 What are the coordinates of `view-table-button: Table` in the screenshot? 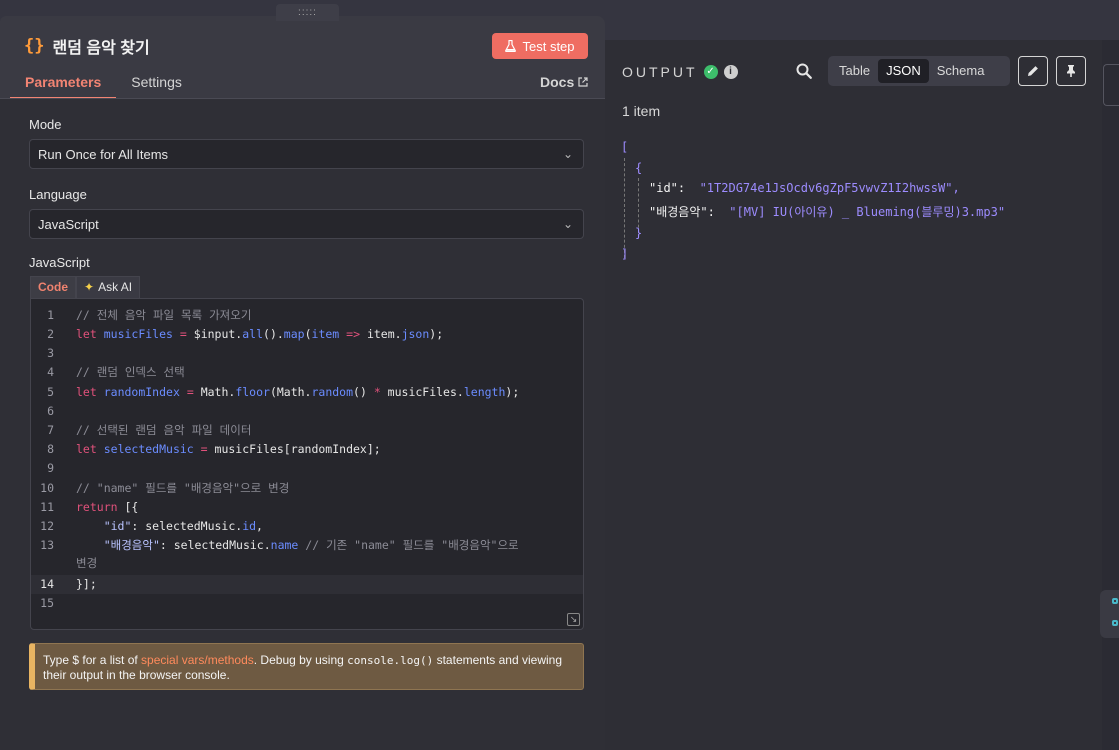 It's located at (854, 71).